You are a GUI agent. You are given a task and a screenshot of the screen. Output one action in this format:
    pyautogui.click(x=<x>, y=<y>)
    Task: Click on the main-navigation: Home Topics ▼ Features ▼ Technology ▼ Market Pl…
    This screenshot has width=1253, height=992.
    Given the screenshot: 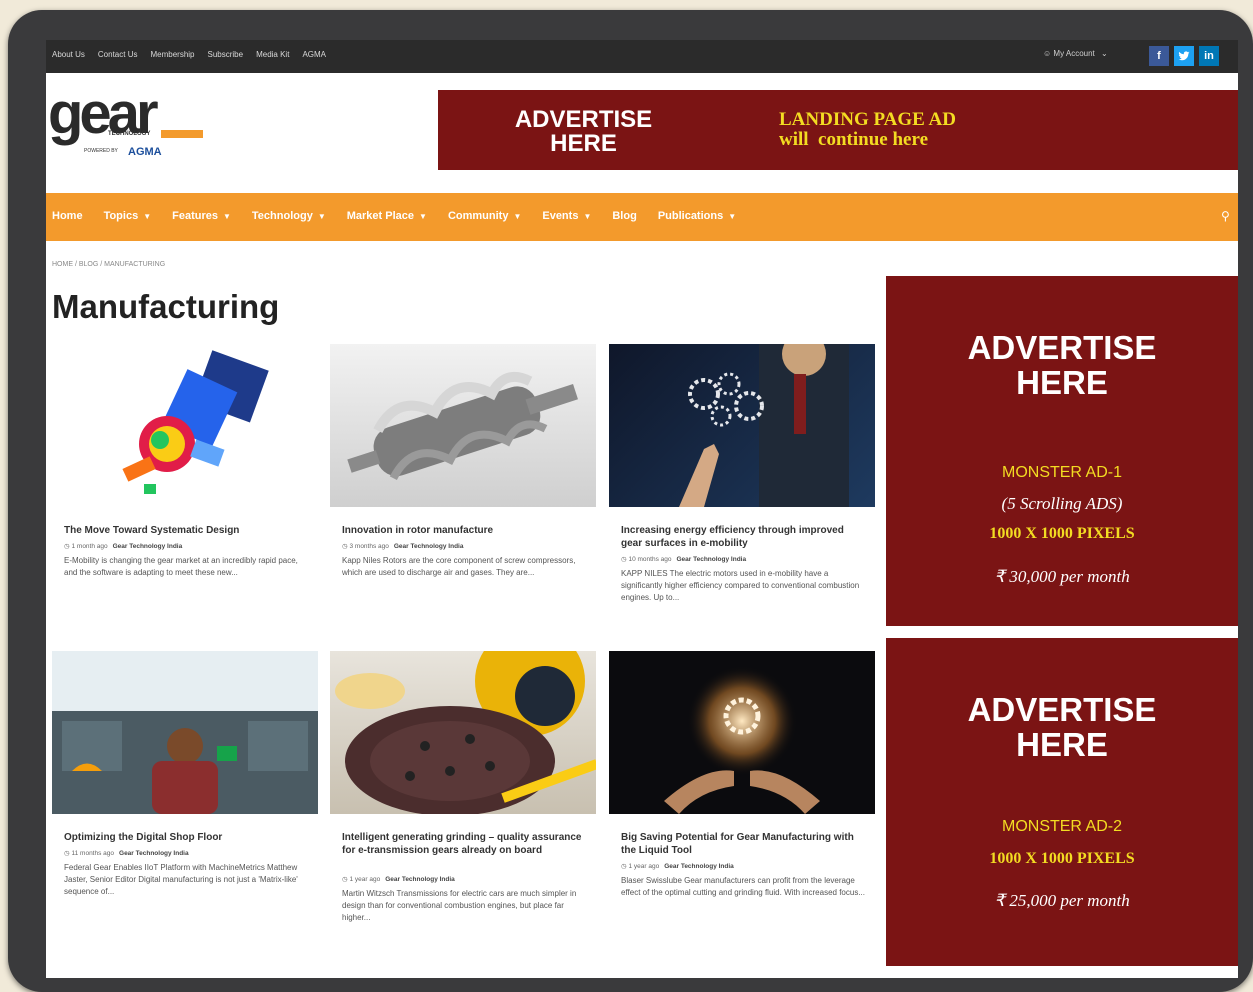 What is the action you would take?
    pyautogui.click(x=642, y=217)
    